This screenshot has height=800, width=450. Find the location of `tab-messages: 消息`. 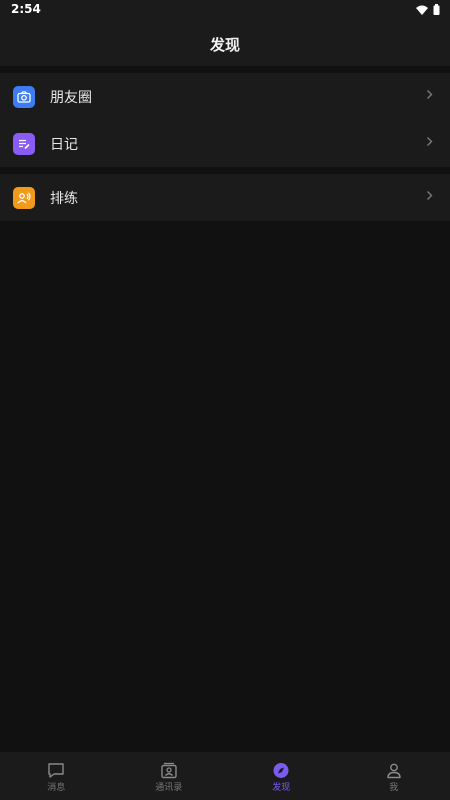

tab-messages: 消息 is located at coordinates (56, 776).